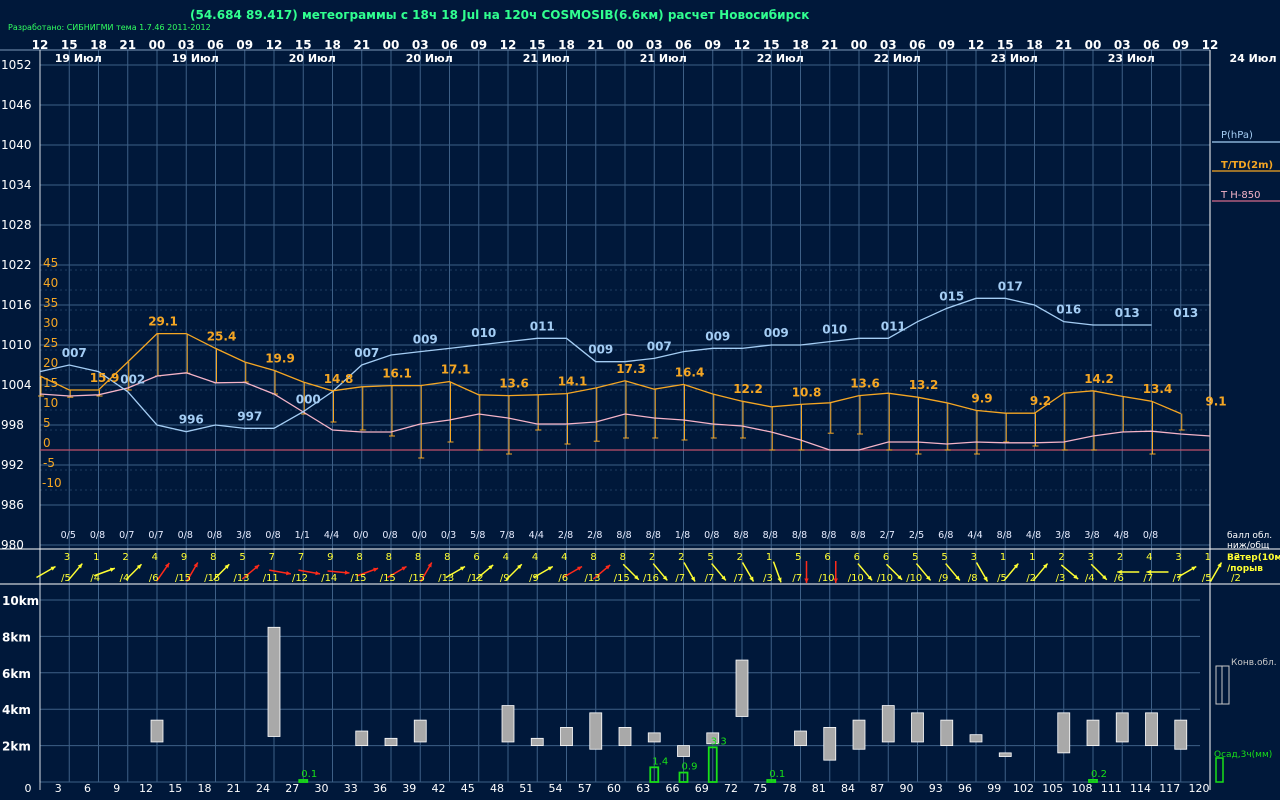 Image resolution: width=1280 pixels, height=800 pixels. Describe the element at coordinates (546, 58) in the screenshot. I see `date-label: 21 Июл` at that location.